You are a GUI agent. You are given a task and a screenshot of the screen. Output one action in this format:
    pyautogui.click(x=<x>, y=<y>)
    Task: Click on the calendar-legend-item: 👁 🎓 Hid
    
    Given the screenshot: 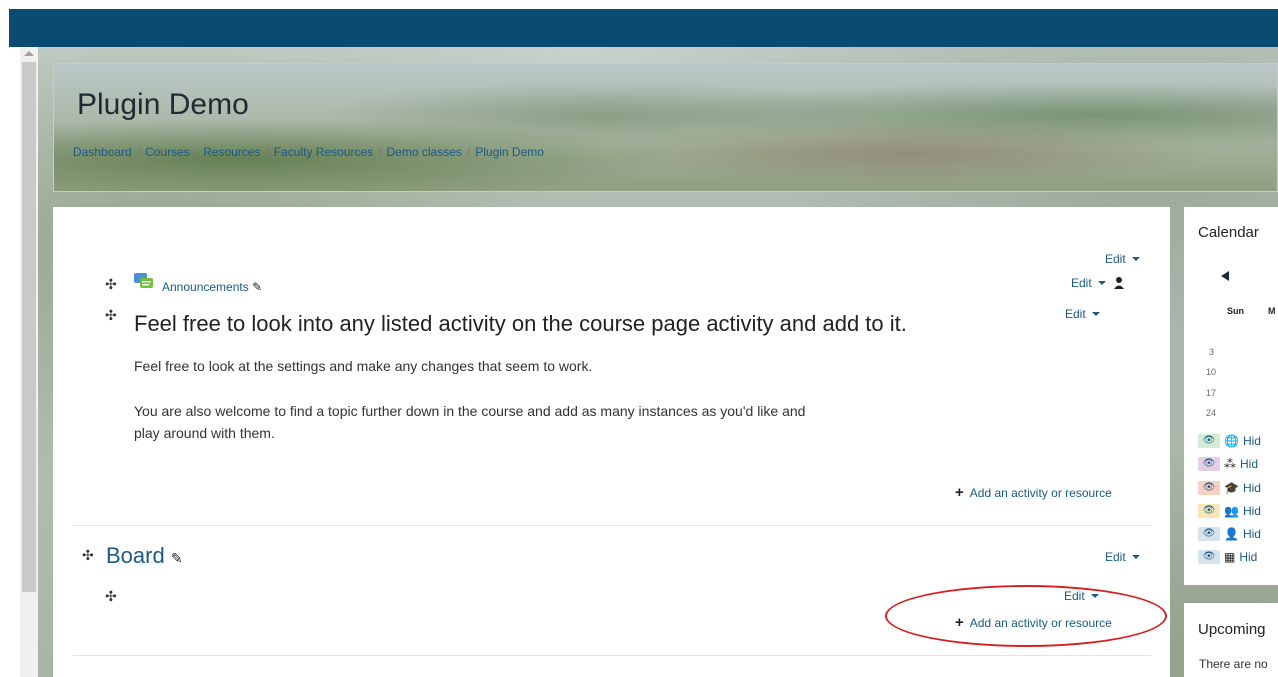 What is the action you would take?
    pyautogui.click(x=1238, y=487)
    